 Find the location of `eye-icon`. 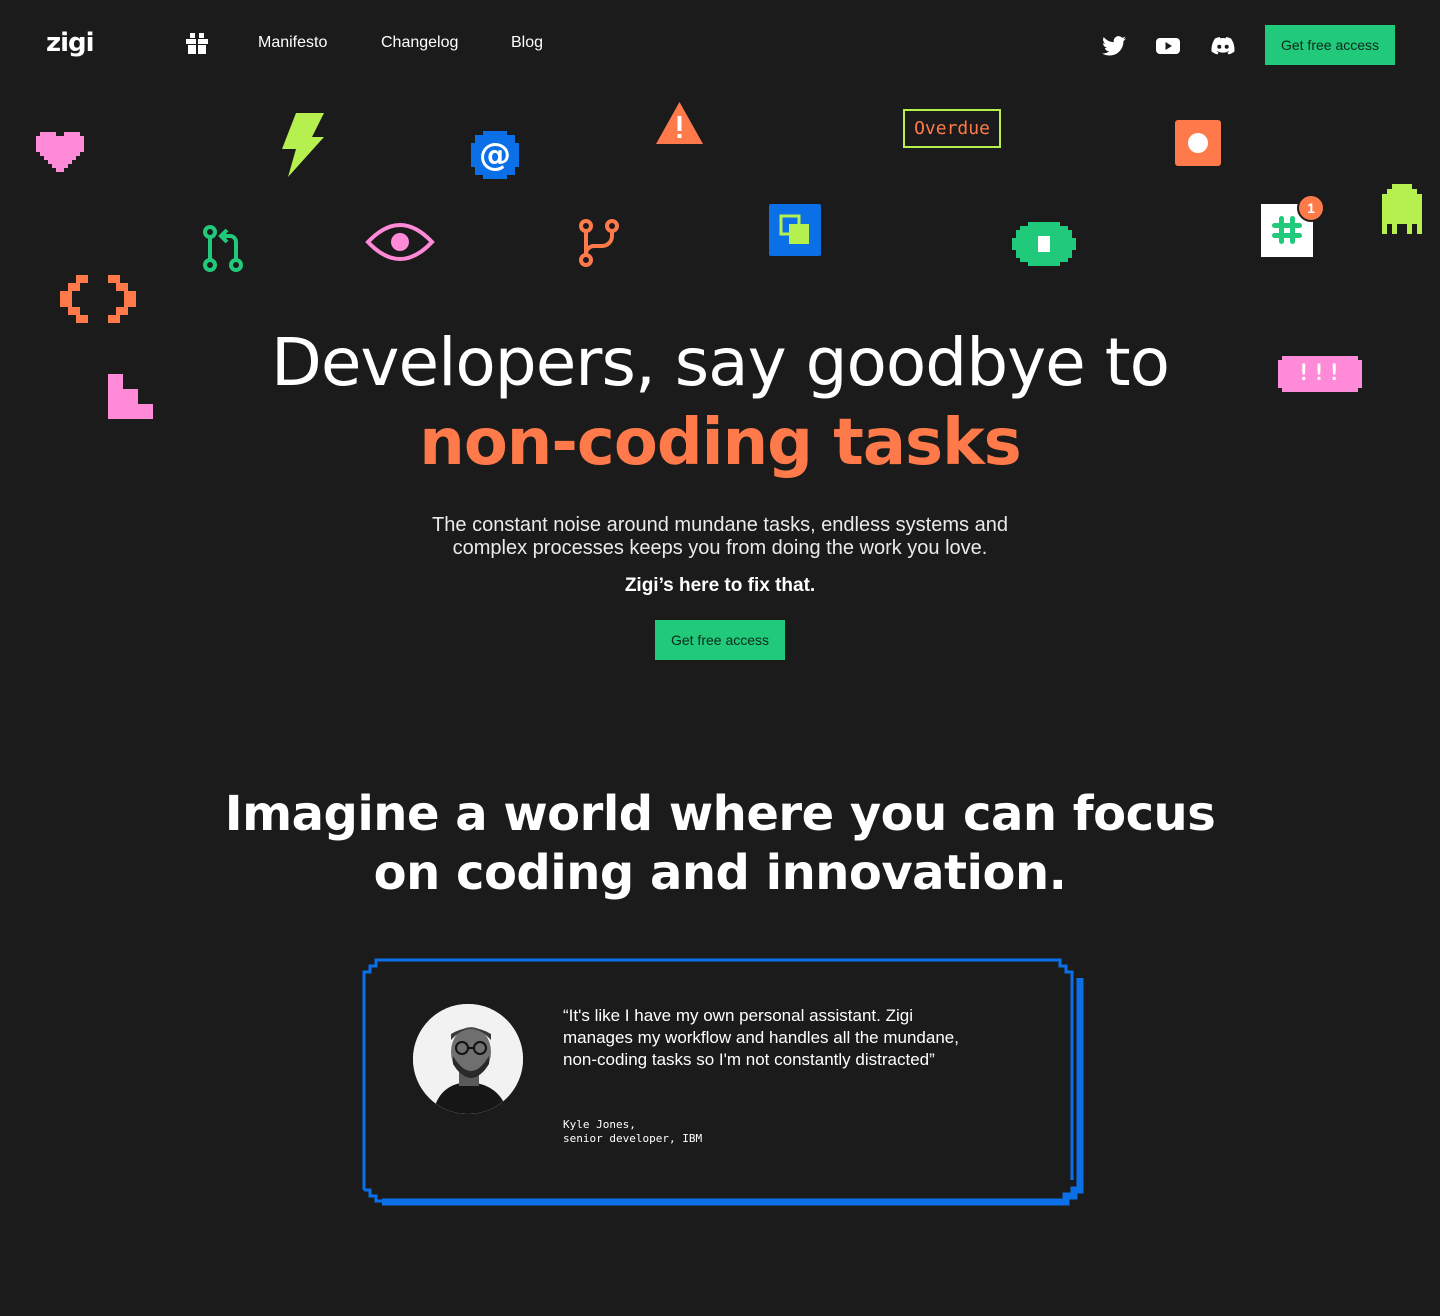

eye-icon is located at coordinates (400, 242).